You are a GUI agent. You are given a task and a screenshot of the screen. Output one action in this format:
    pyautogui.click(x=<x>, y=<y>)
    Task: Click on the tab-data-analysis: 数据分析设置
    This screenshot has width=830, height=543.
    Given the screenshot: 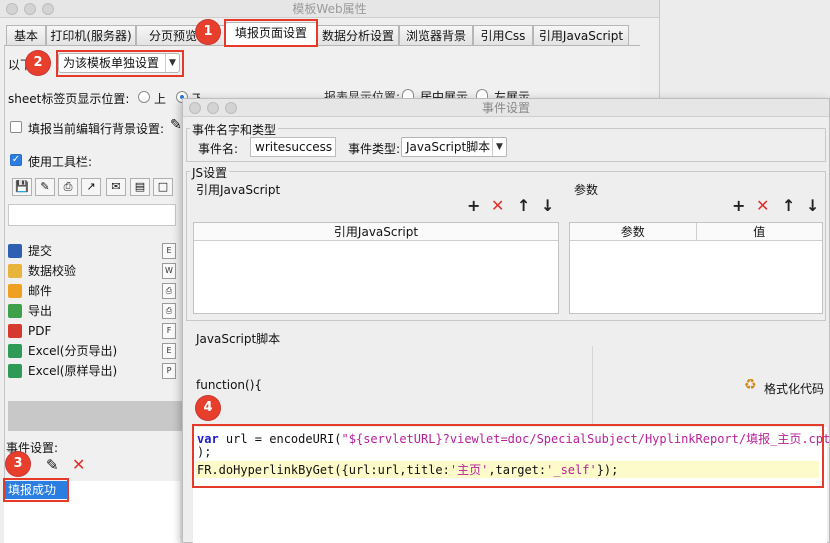 What is the action you would take?
    pyautogui.click(x=358, y=35)
    